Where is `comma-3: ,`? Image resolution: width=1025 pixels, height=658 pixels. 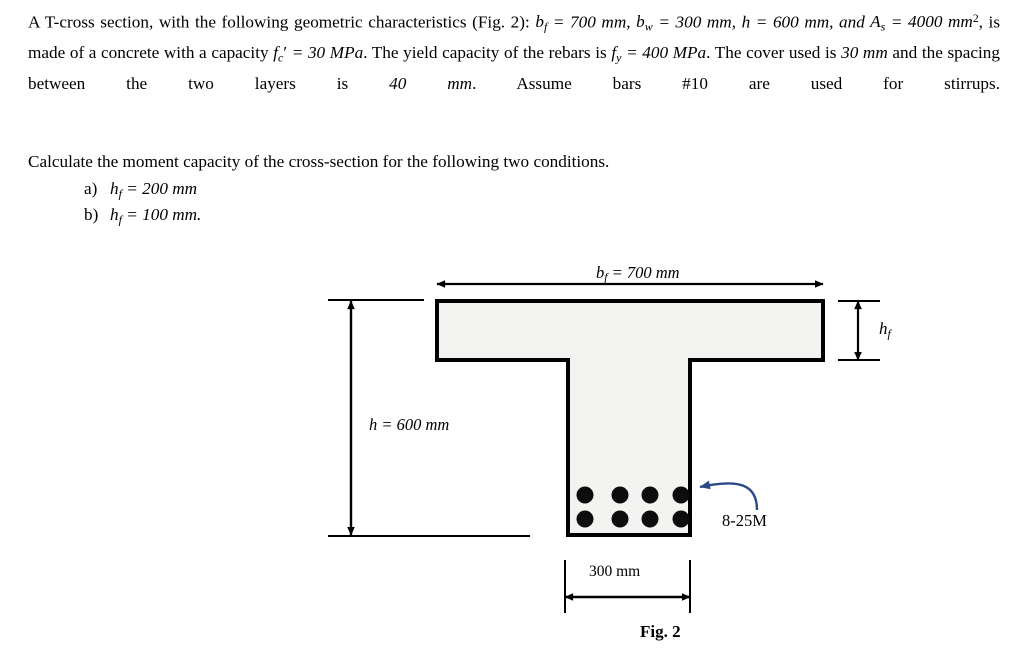
comma-3: , is located at coordinates (834, 22).